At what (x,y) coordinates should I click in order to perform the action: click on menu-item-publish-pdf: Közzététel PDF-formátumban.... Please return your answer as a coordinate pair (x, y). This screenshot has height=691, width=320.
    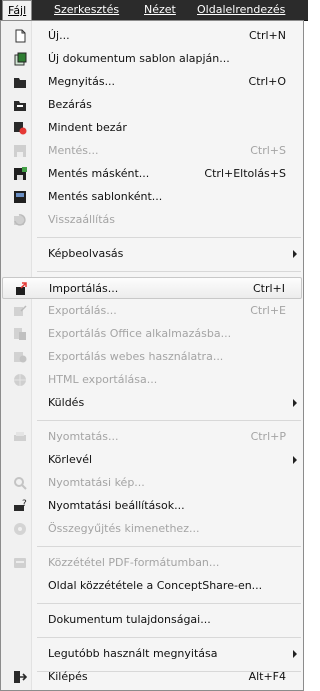
    Looking at the image, I should click on (152, 563).